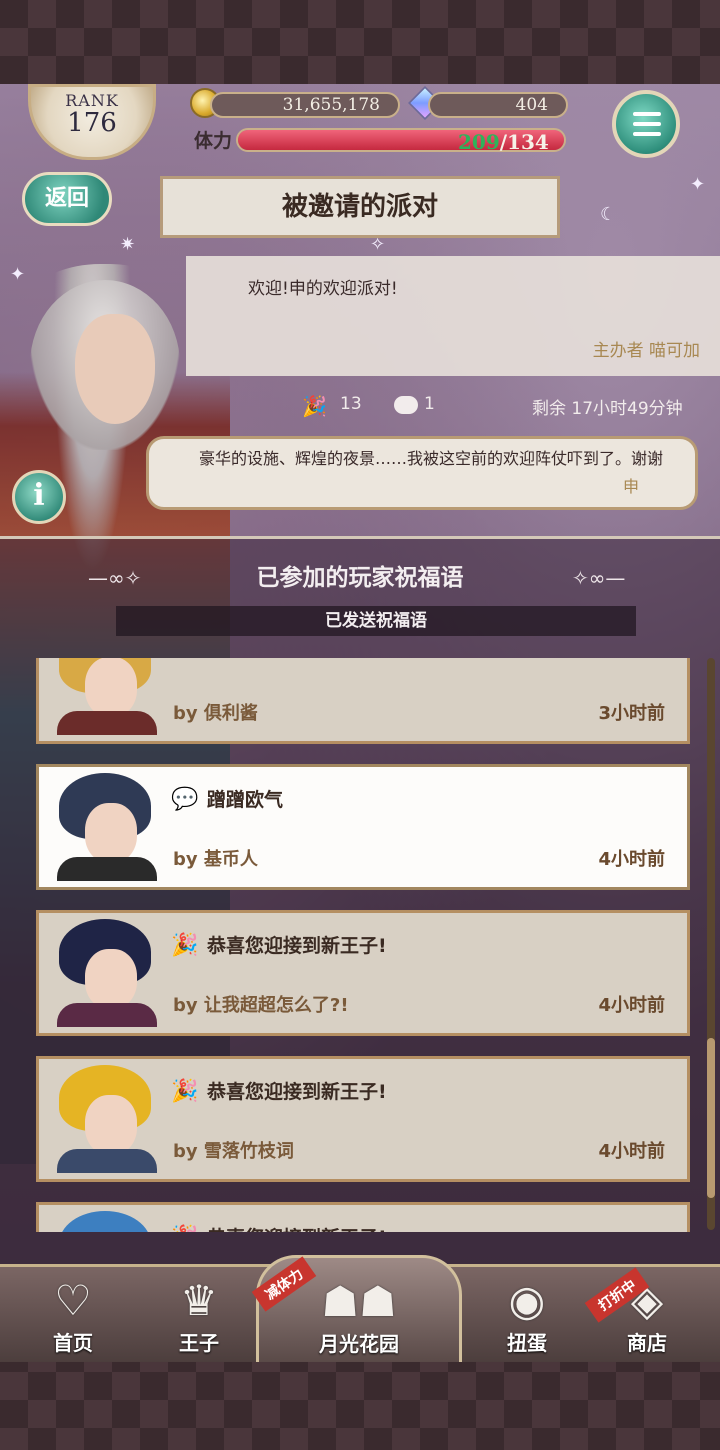 The width and height of the screenshot is (720, 1450). Describe the element at coordinates (406, 405) in the screenshot. I see `chat-bubble-icon` at that location.